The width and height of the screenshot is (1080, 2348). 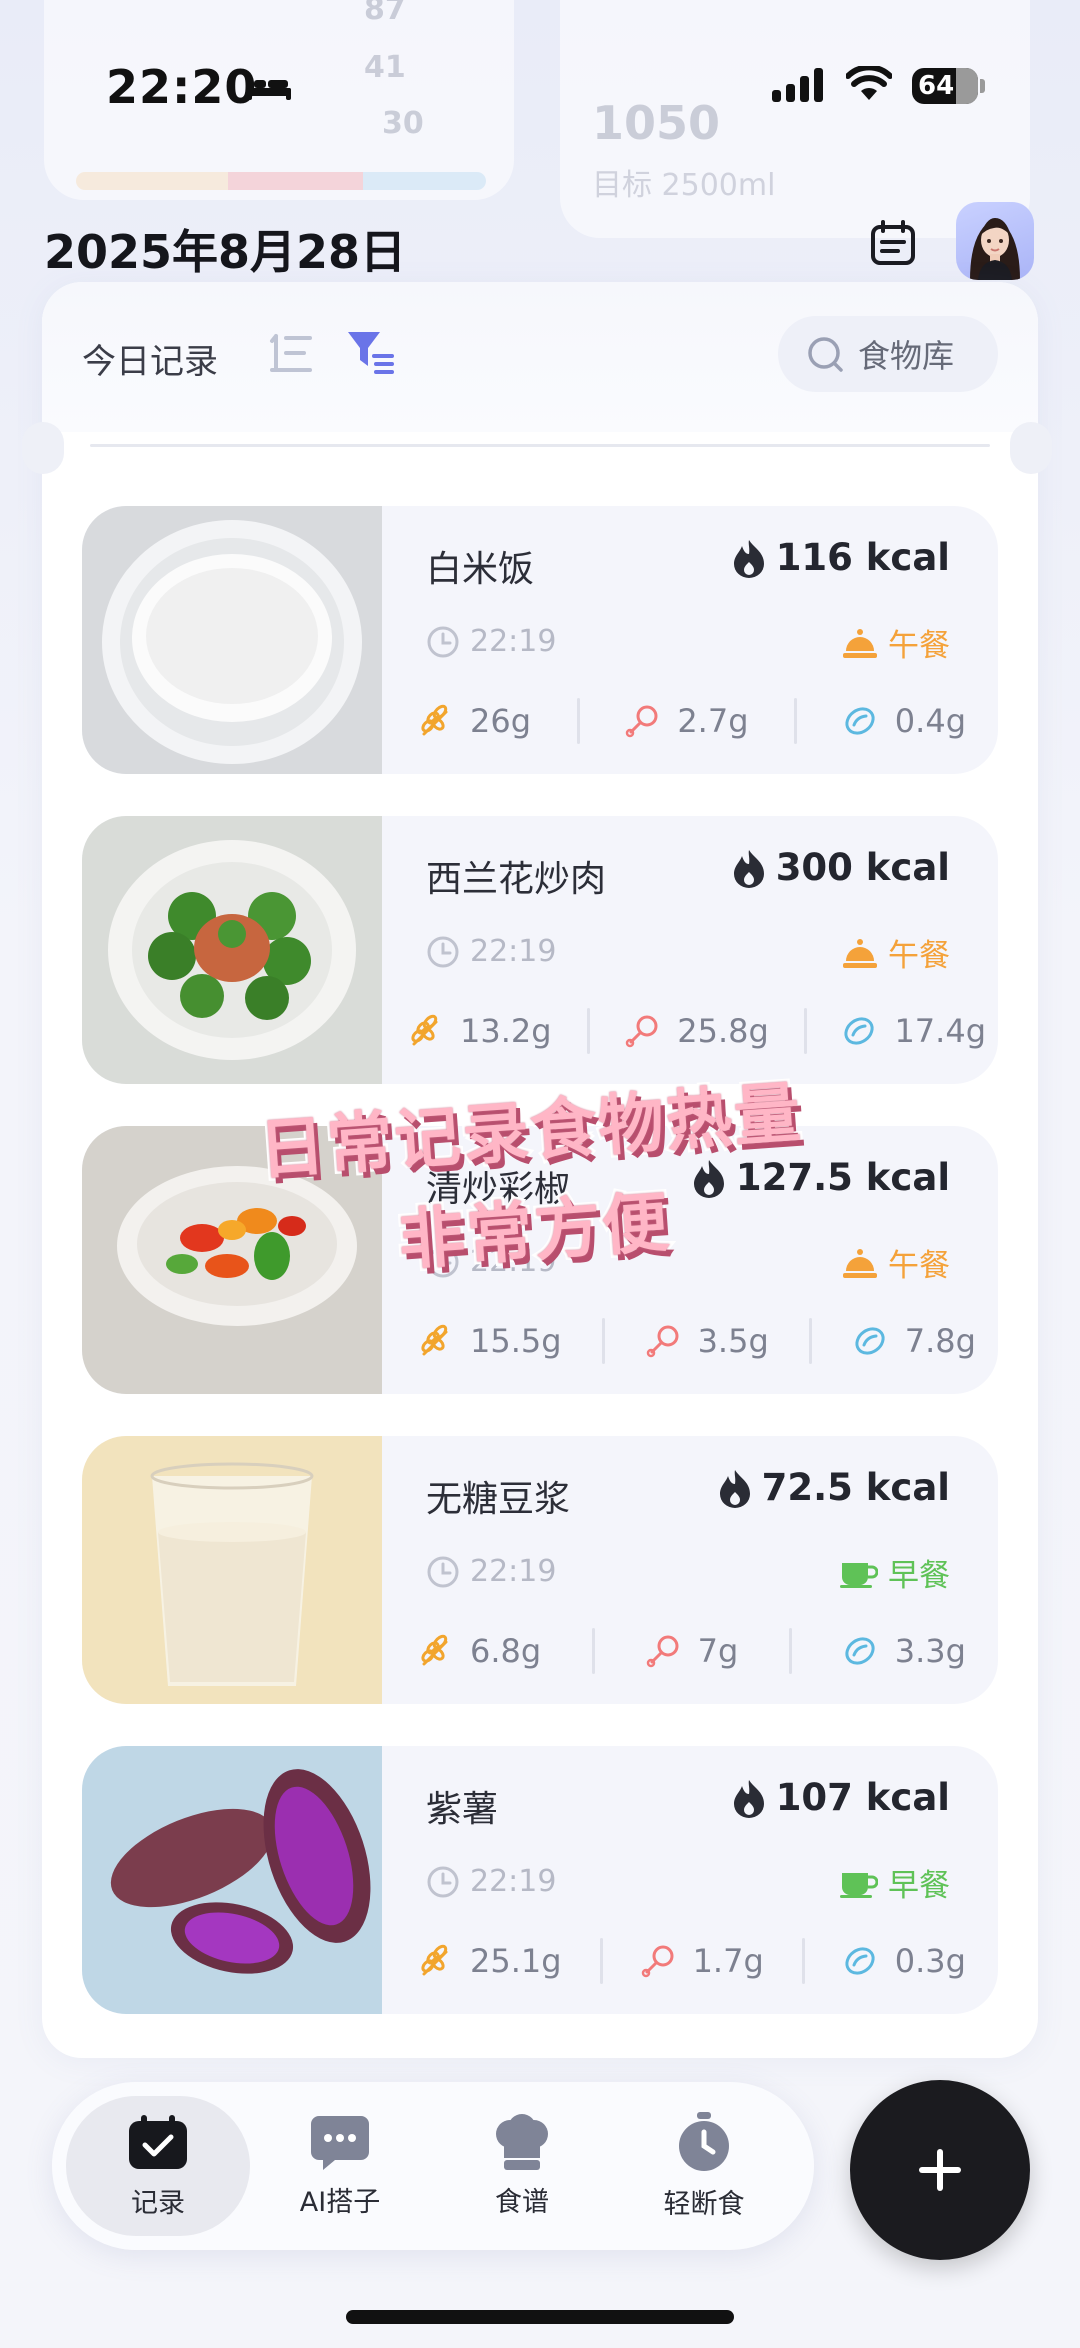 What do you see at coordinates (936, 86) in the screenshot?
I see `battery-level: 64` at bounding box center [936, 86].